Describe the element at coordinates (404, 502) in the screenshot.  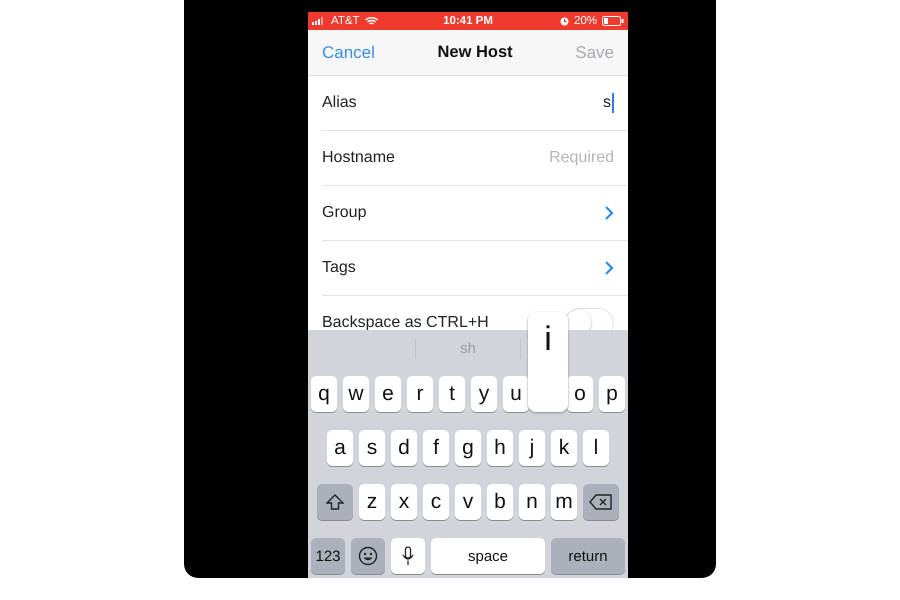
I see `letter-key: x` at that location.